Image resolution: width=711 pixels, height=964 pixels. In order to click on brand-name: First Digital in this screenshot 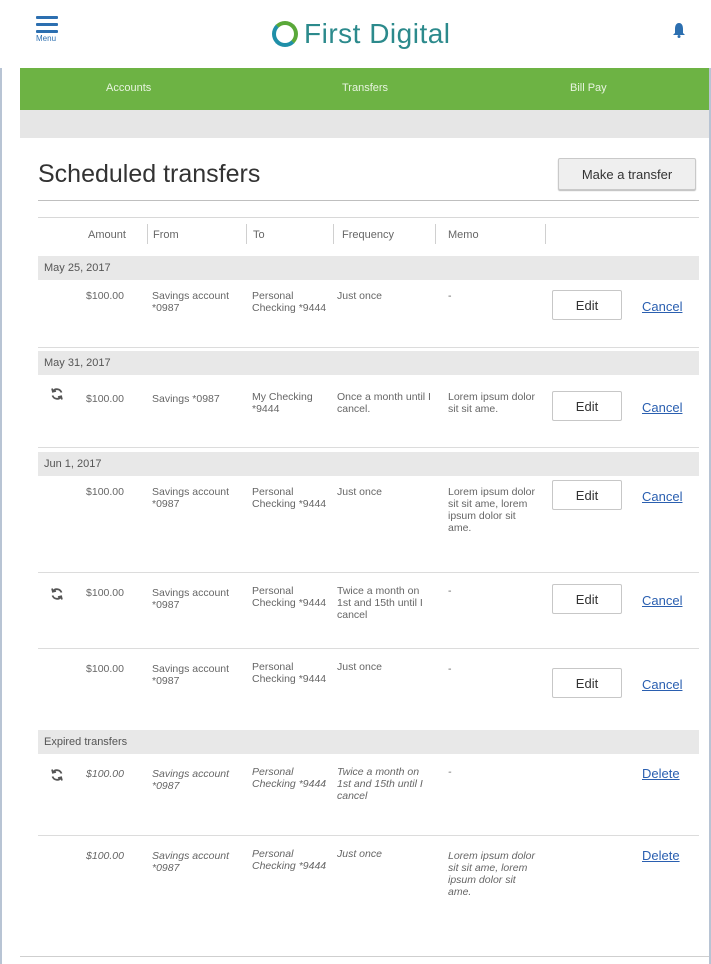, I will do `click(377, 33)`.